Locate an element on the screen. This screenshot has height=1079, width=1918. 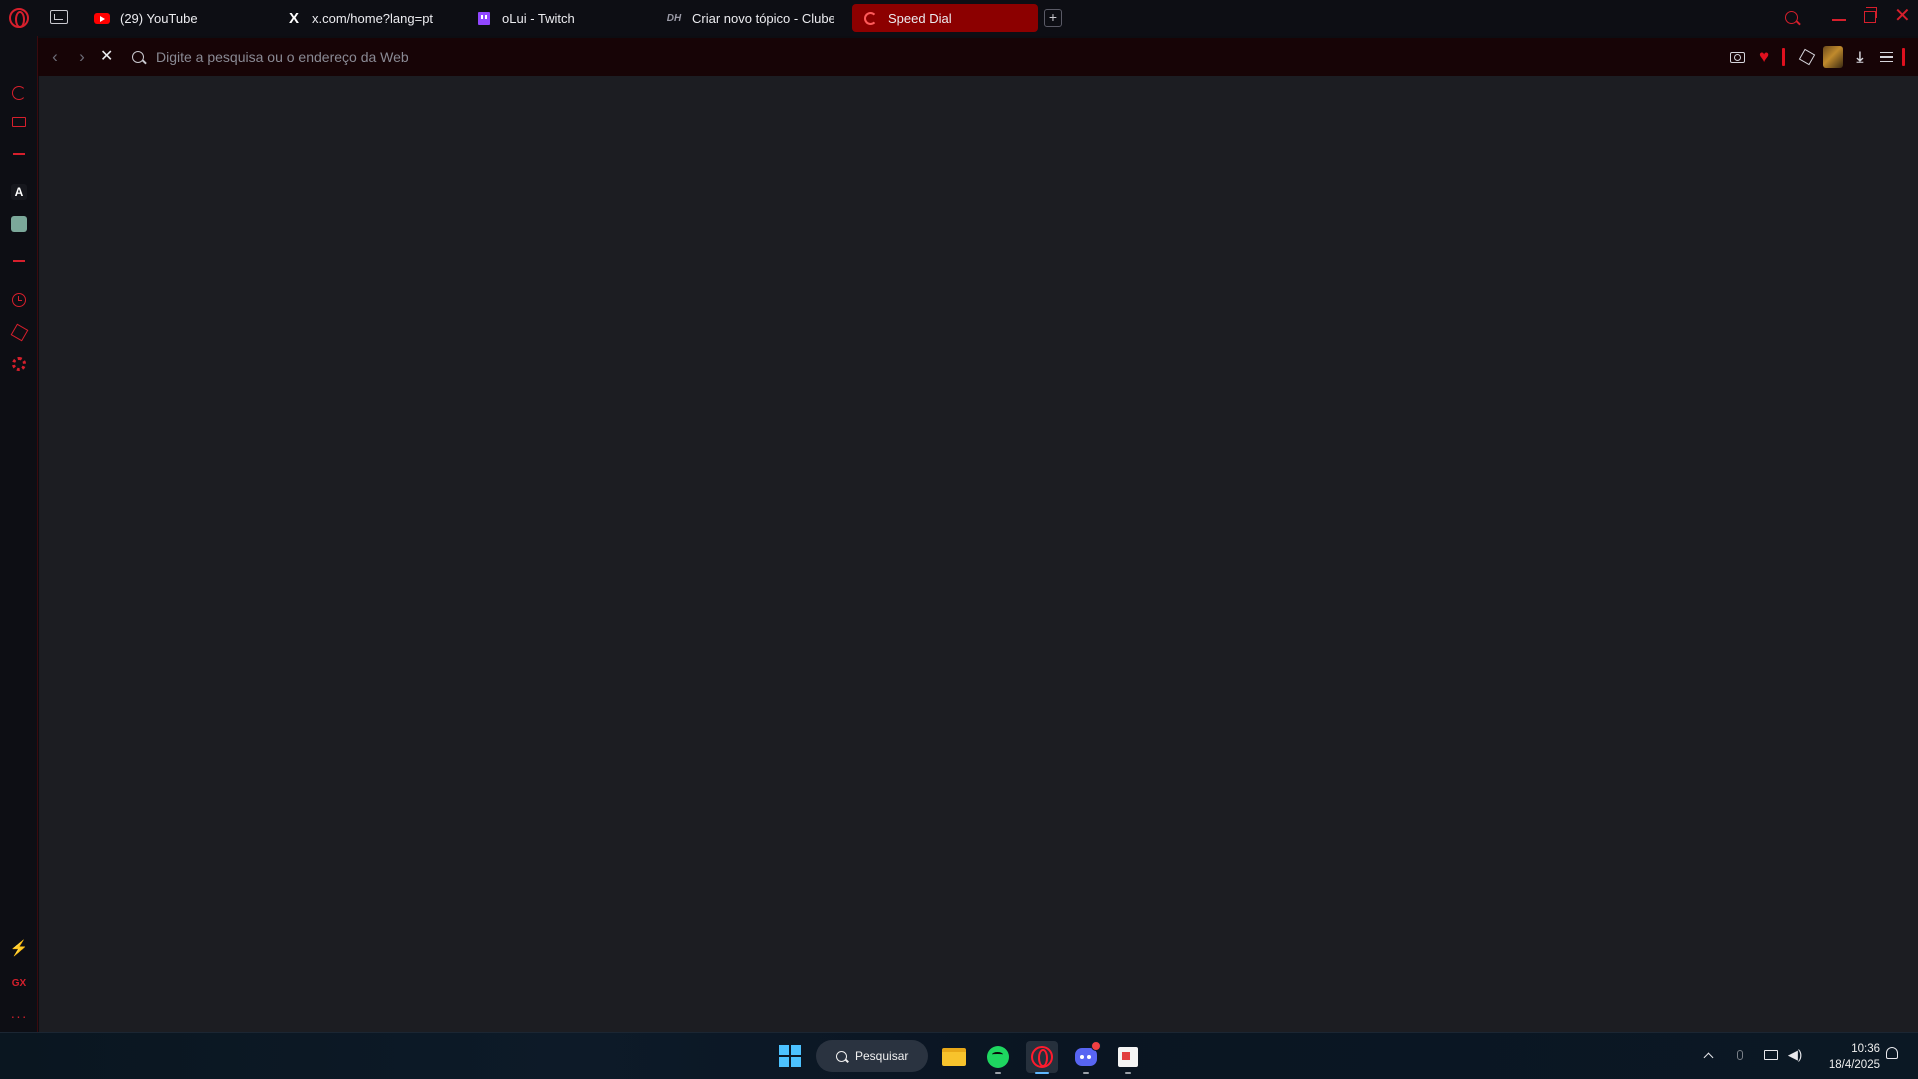
address-bar-row: ‹ › ✕ ♥ ⤓ is located at coordinates (978, 57).